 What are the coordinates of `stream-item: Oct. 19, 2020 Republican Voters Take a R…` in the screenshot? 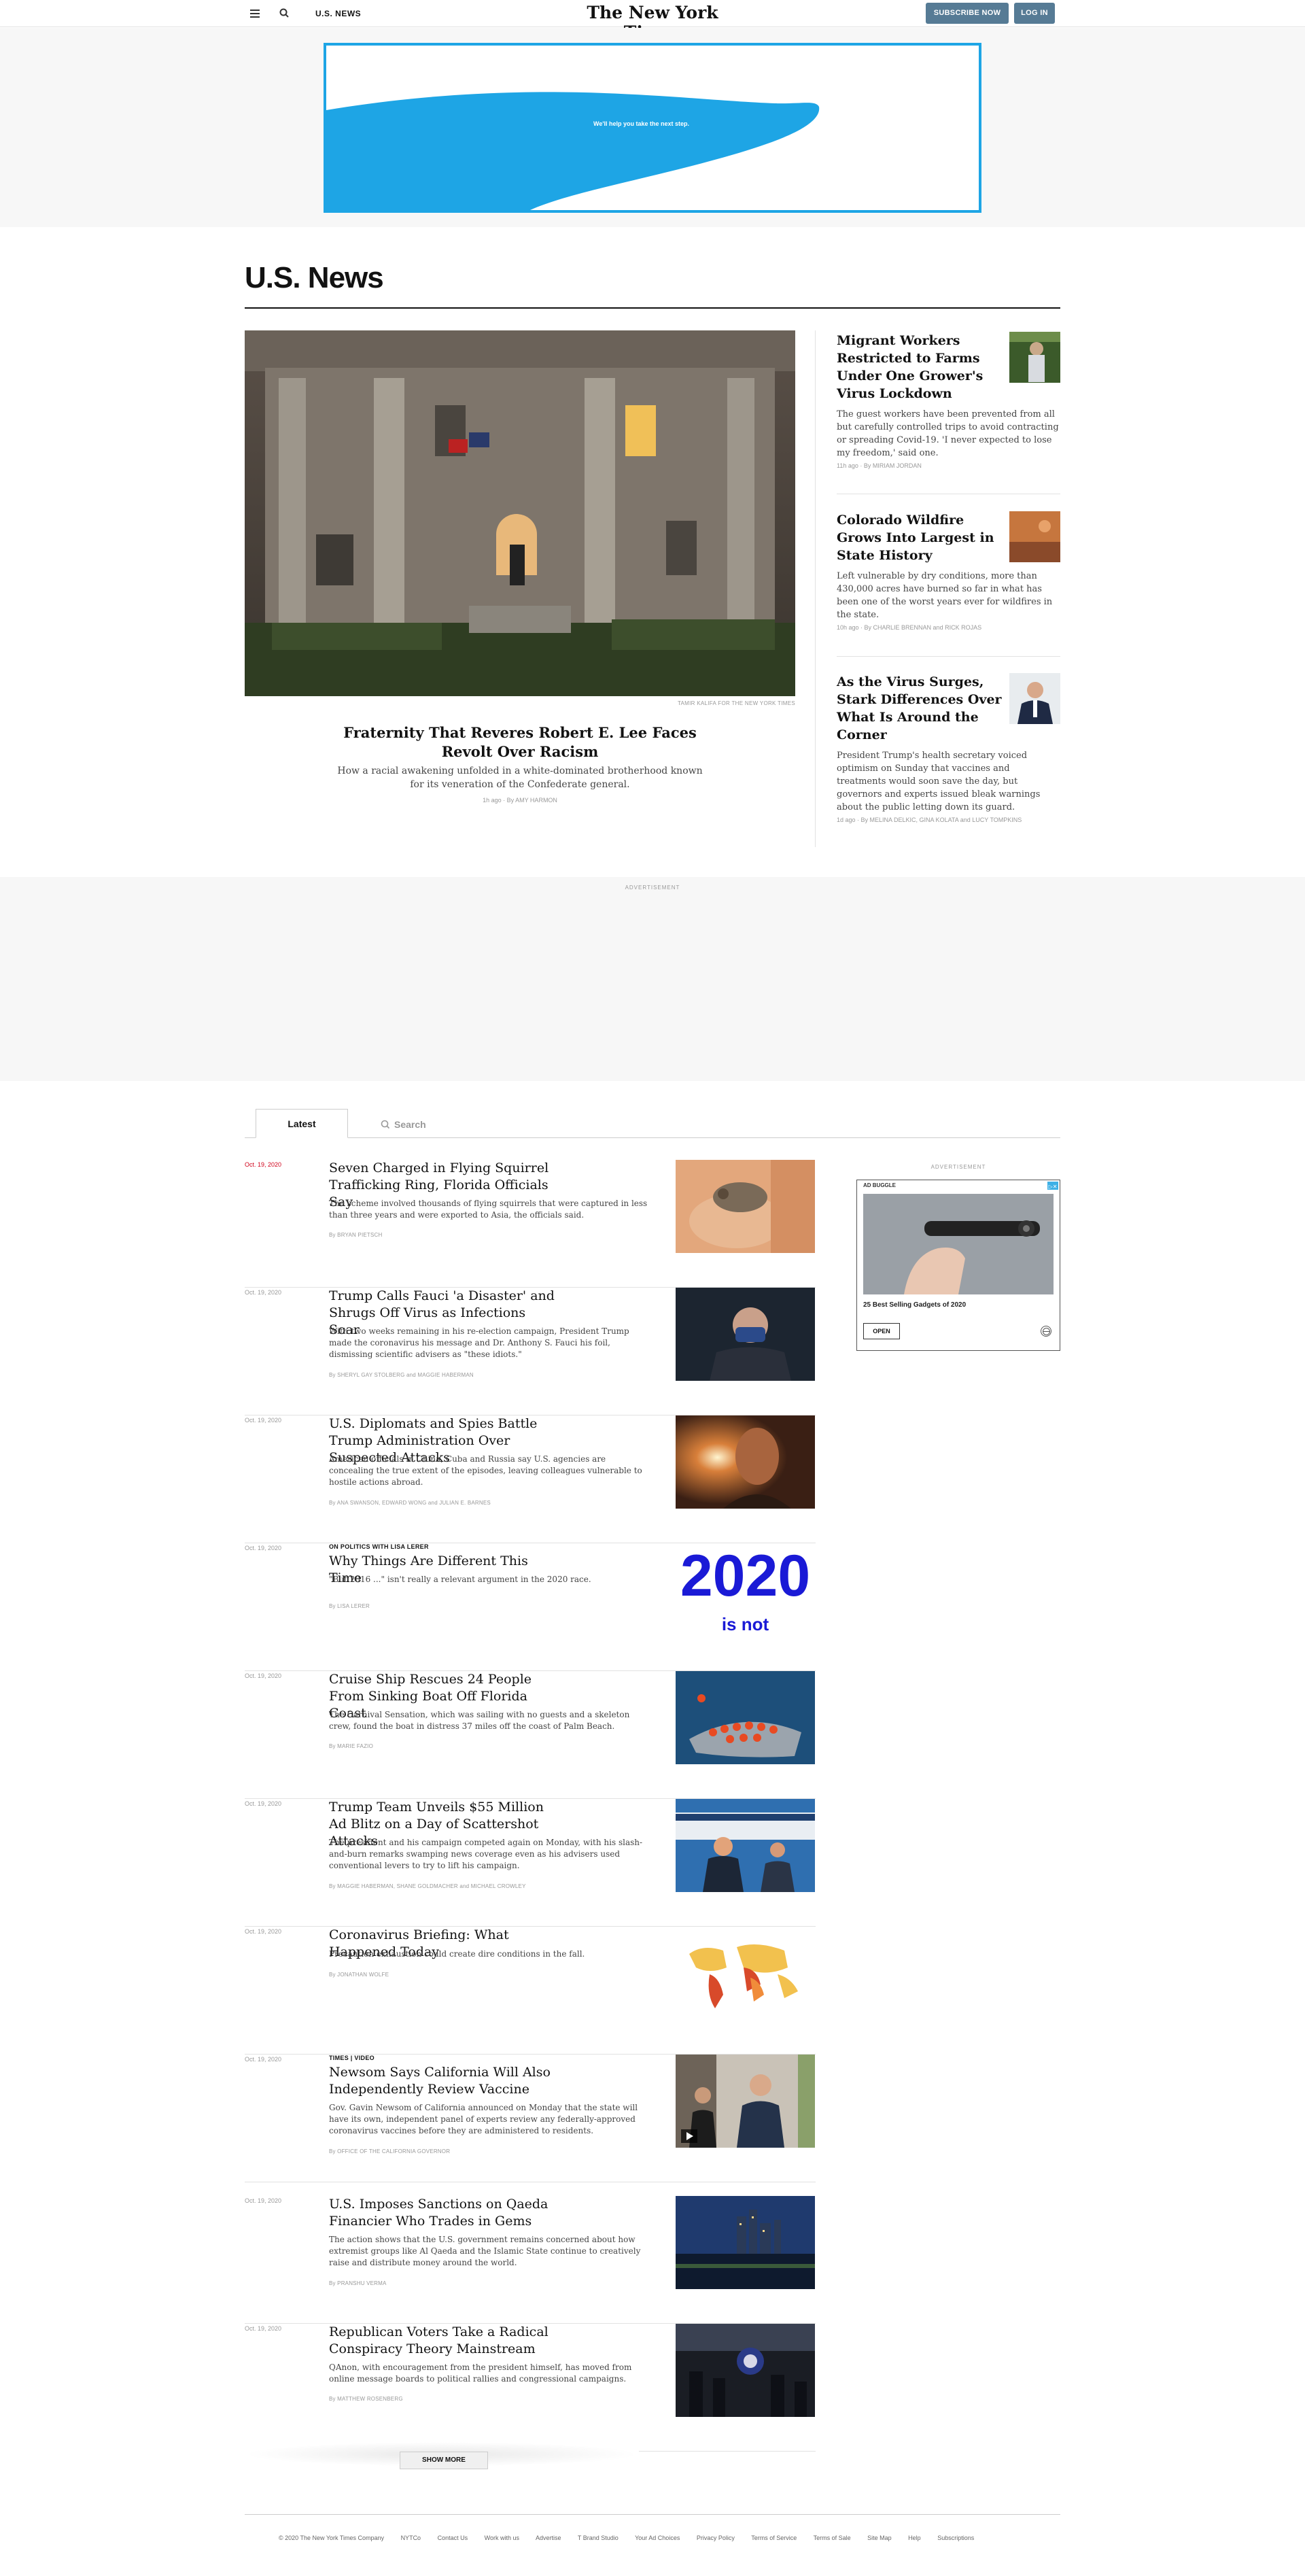 It's located at (530, 2388).